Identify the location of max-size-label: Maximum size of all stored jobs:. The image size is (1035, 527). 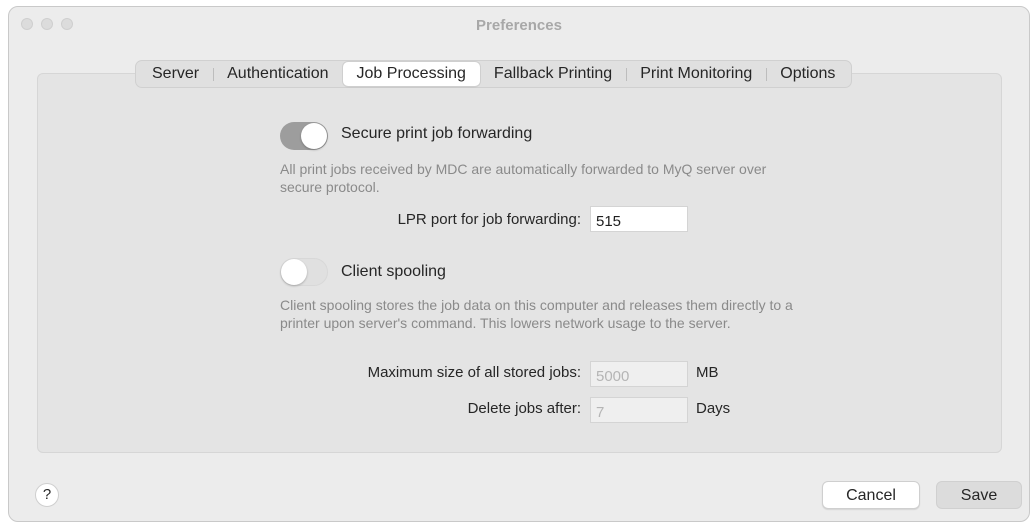
(474, 372).